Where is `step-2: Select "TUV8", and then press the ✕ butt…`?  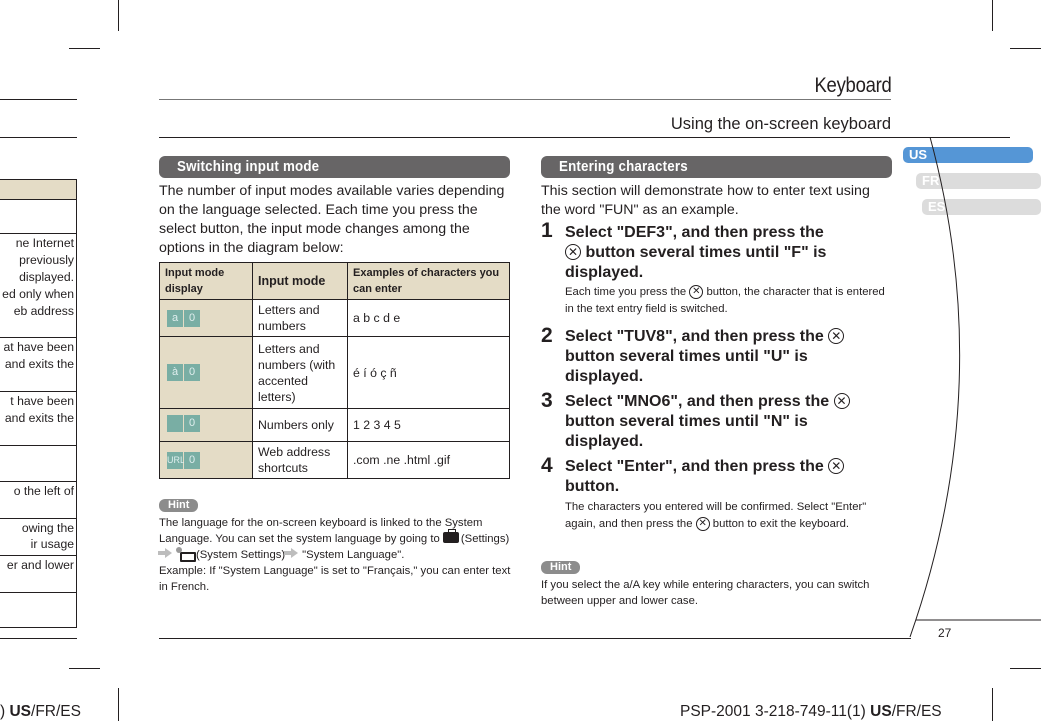
step-2: Select "TUV8", and then press the ✕ butt… is located at coordinates (725, 357).